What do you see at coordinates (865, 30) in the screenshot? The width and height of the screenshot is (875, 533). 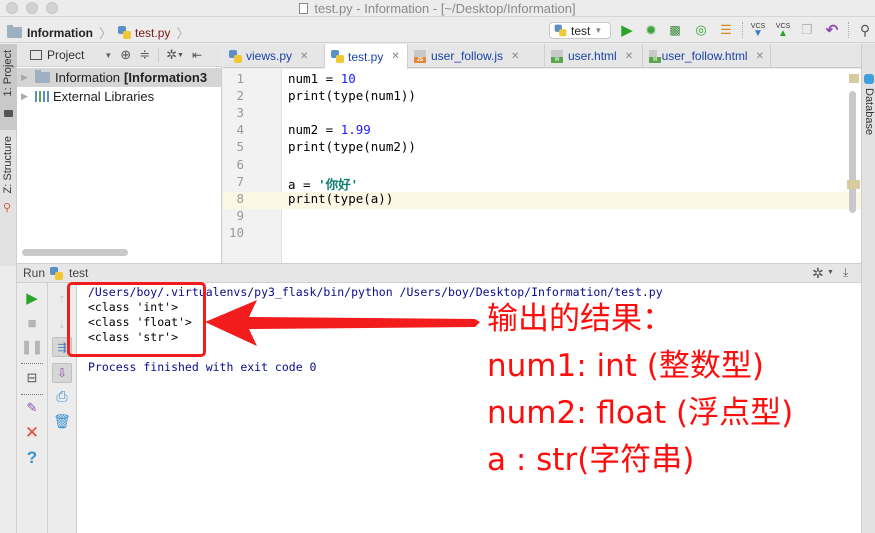 I see `search-icon: ⚲` at bounding box center [865, 30].